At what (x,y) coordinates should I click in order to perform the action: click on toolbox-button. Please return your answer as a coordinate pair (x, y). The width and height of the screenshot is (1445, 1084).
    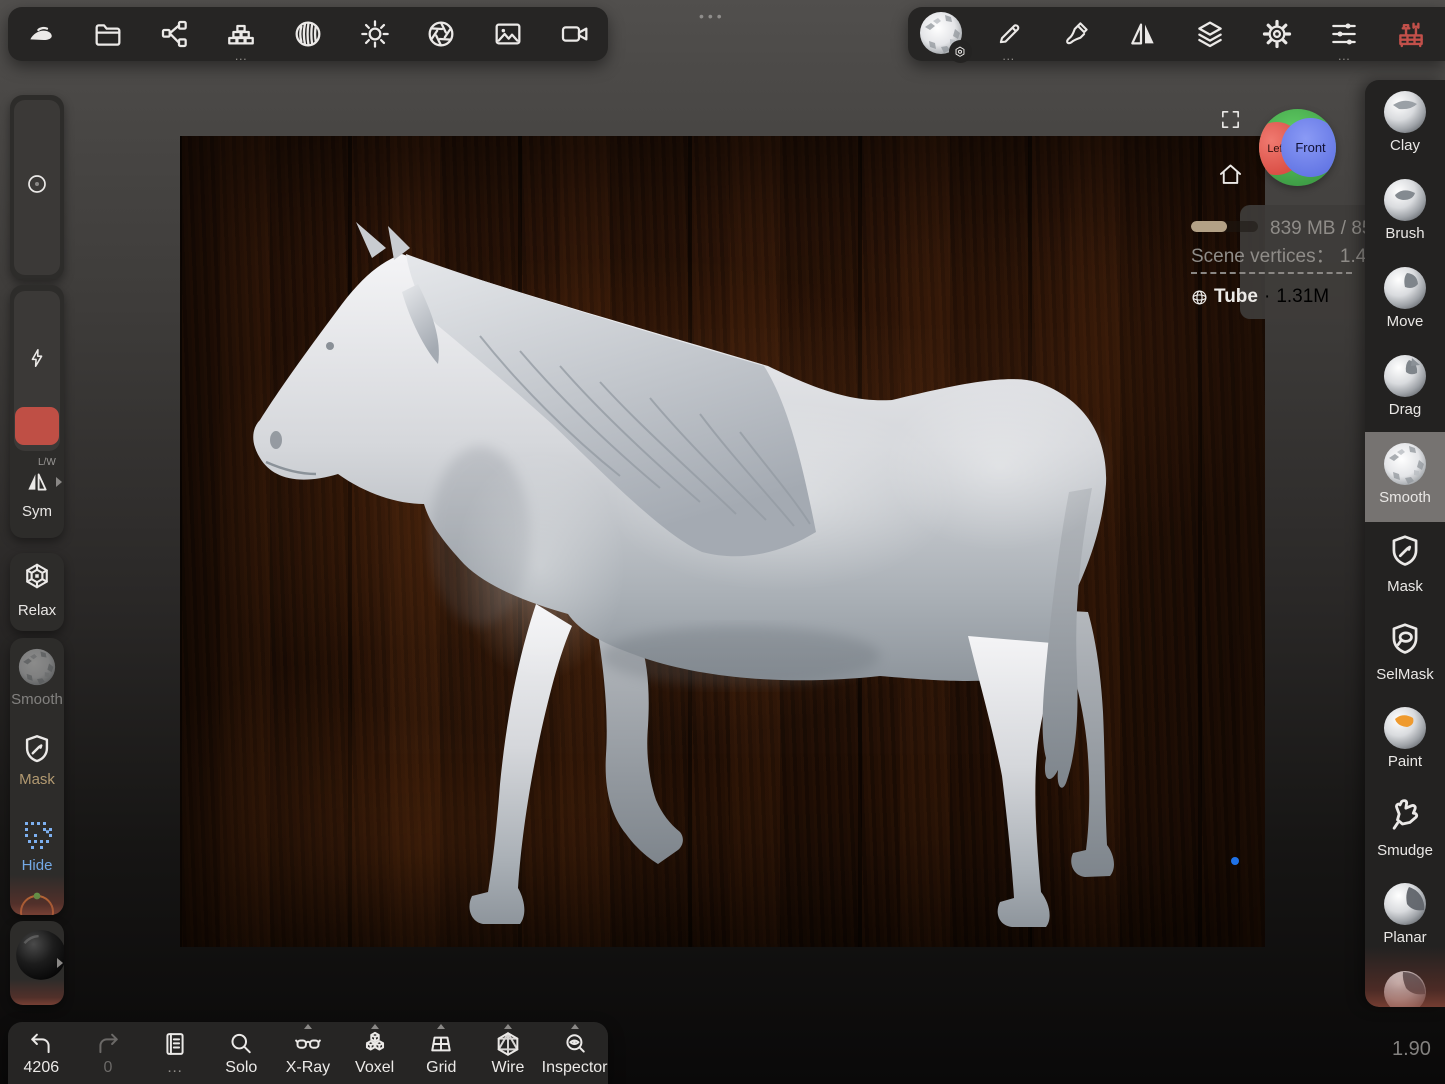
    Looking at the image, I should click on (1411, 34).